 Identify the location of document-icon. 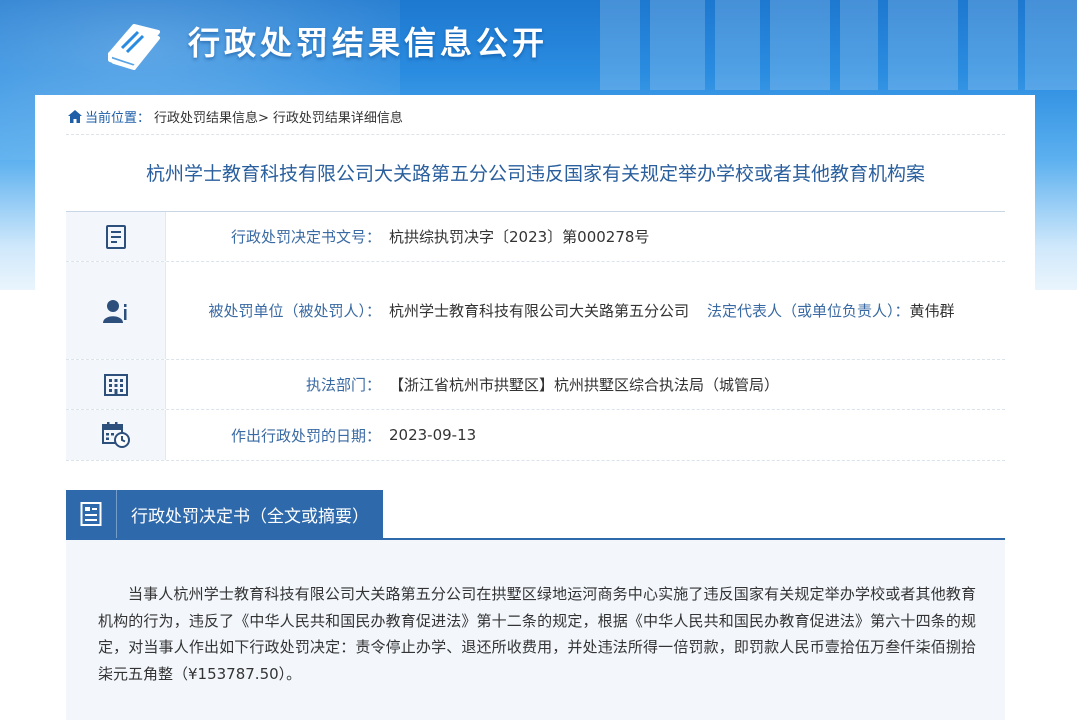
(115, 236).